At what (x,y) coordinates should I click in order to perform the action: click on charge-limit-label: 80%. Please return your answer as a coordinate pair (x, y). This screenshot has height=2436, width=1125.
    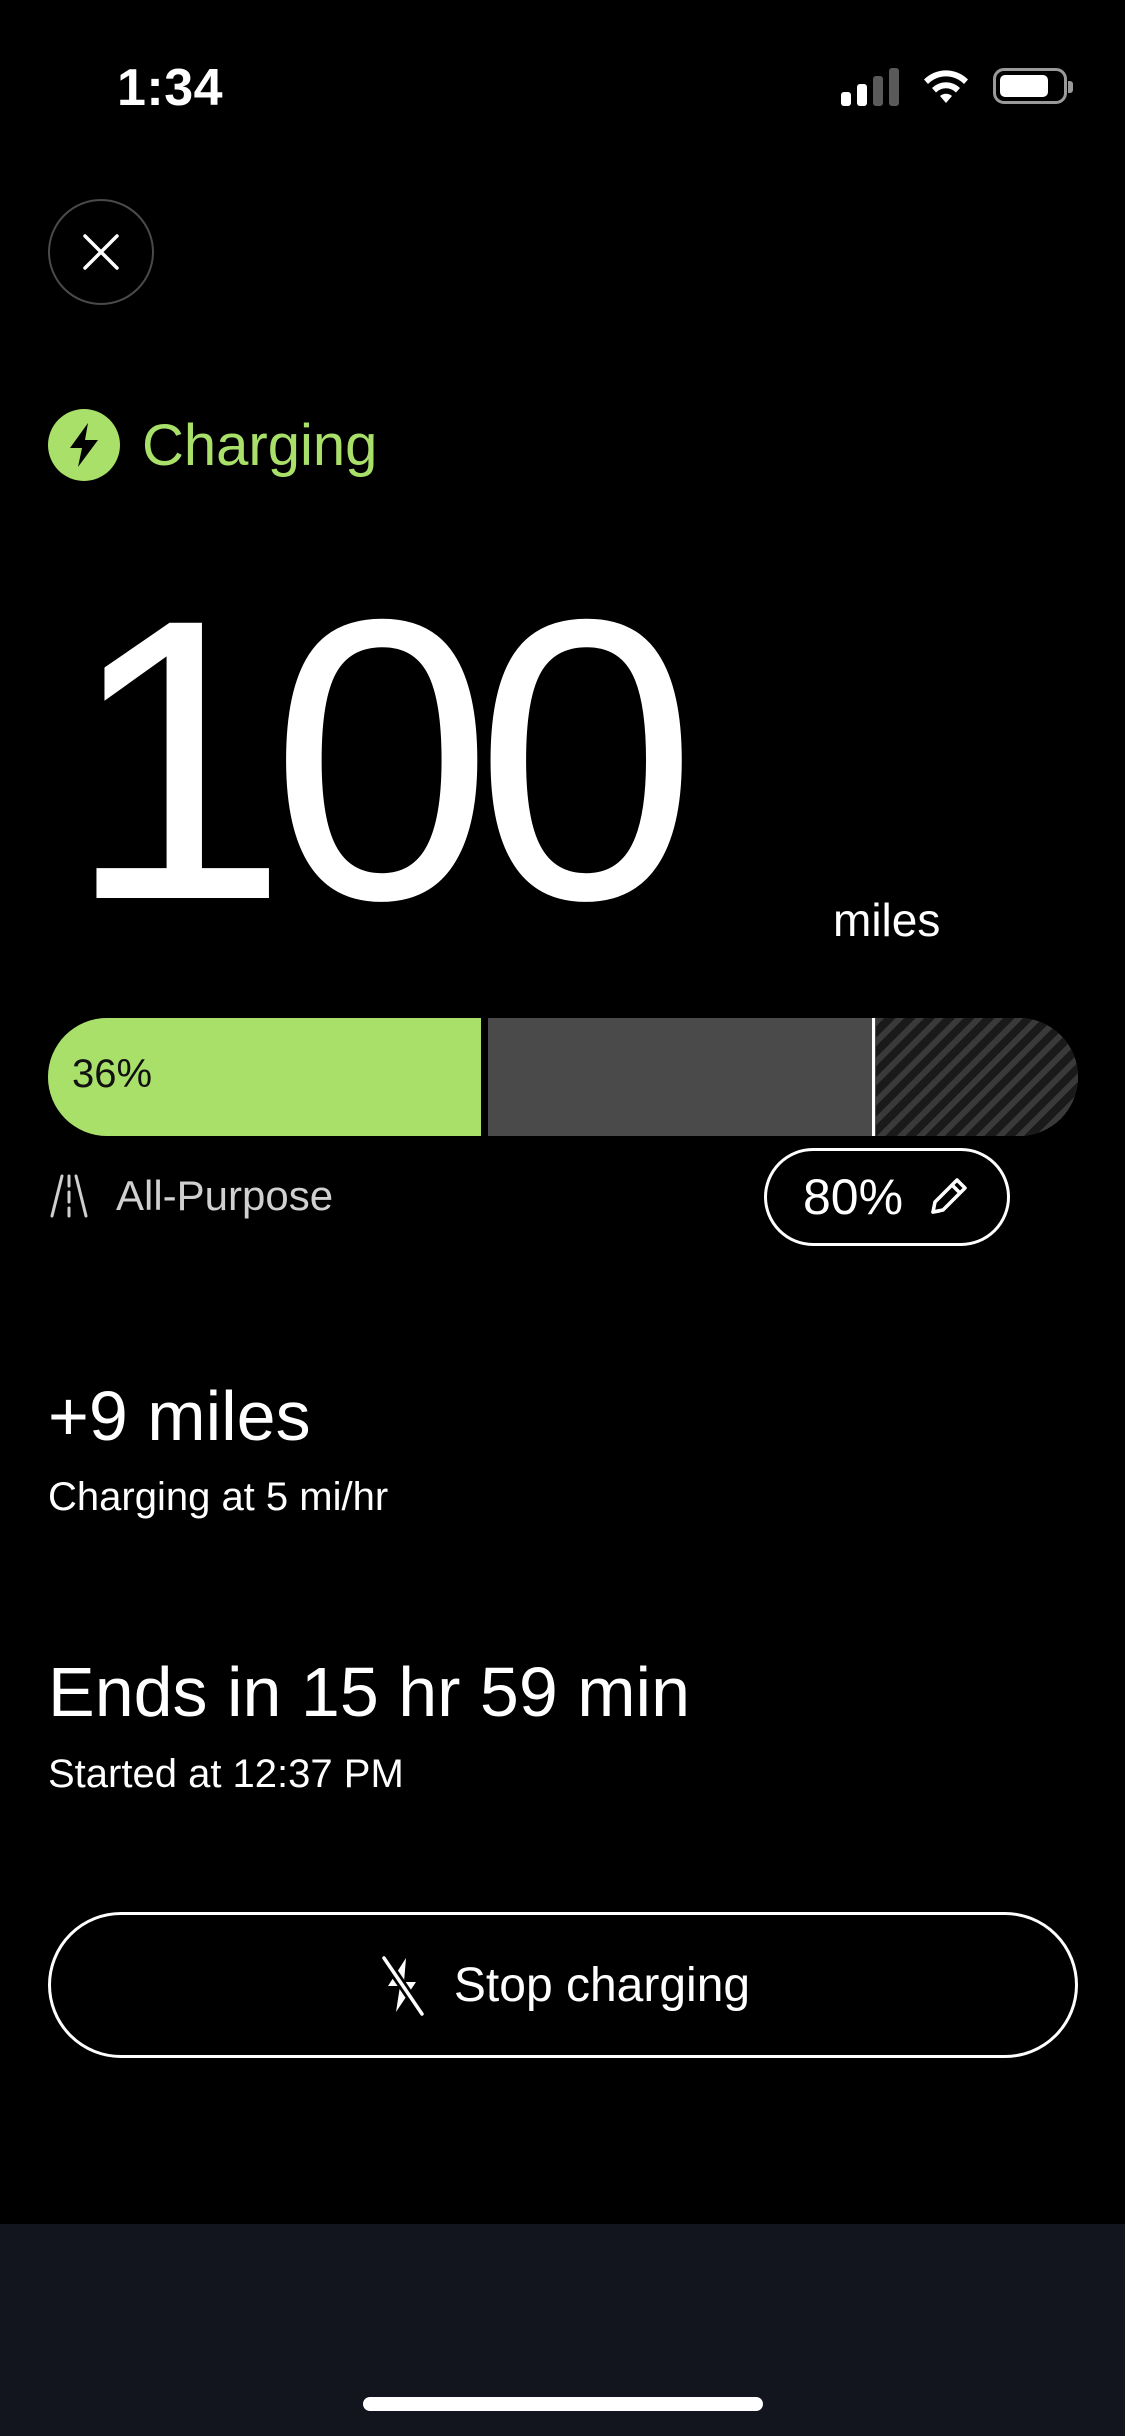
    Looking at the image, I should click on (853, 1197).